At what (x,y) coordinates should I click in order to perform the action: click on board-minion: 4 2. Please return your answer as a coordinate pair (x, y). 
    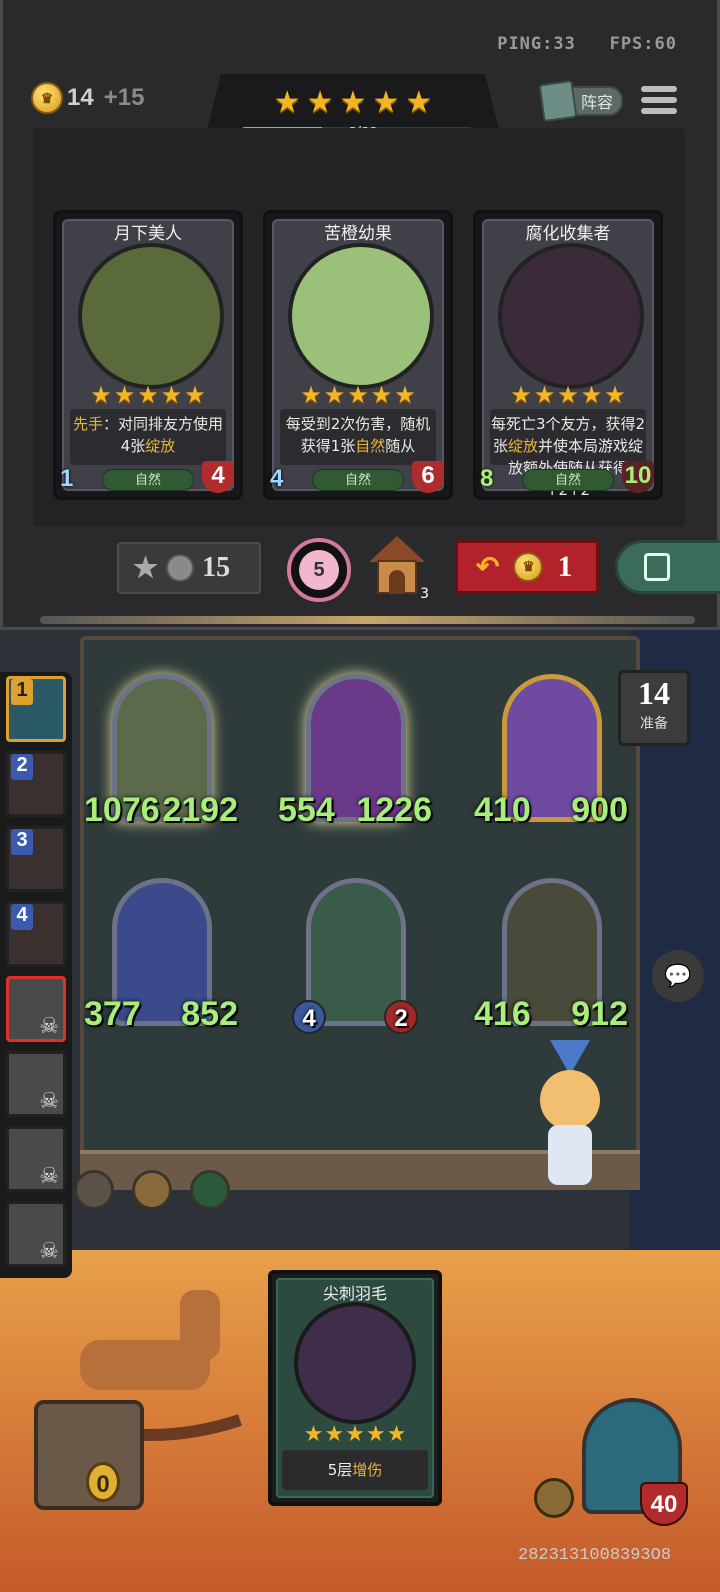
    Looking at the image, I should click on (355, 956).